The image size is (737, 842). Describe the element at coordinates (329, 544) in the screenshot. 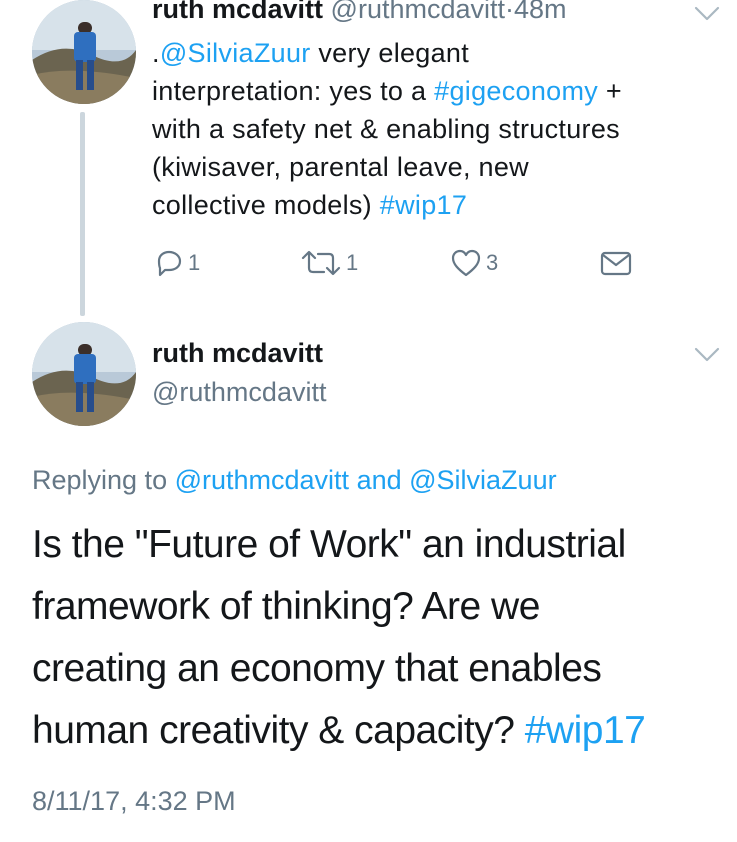

I see `text-segment: Is the "Future of Work" an industrial` at that location.